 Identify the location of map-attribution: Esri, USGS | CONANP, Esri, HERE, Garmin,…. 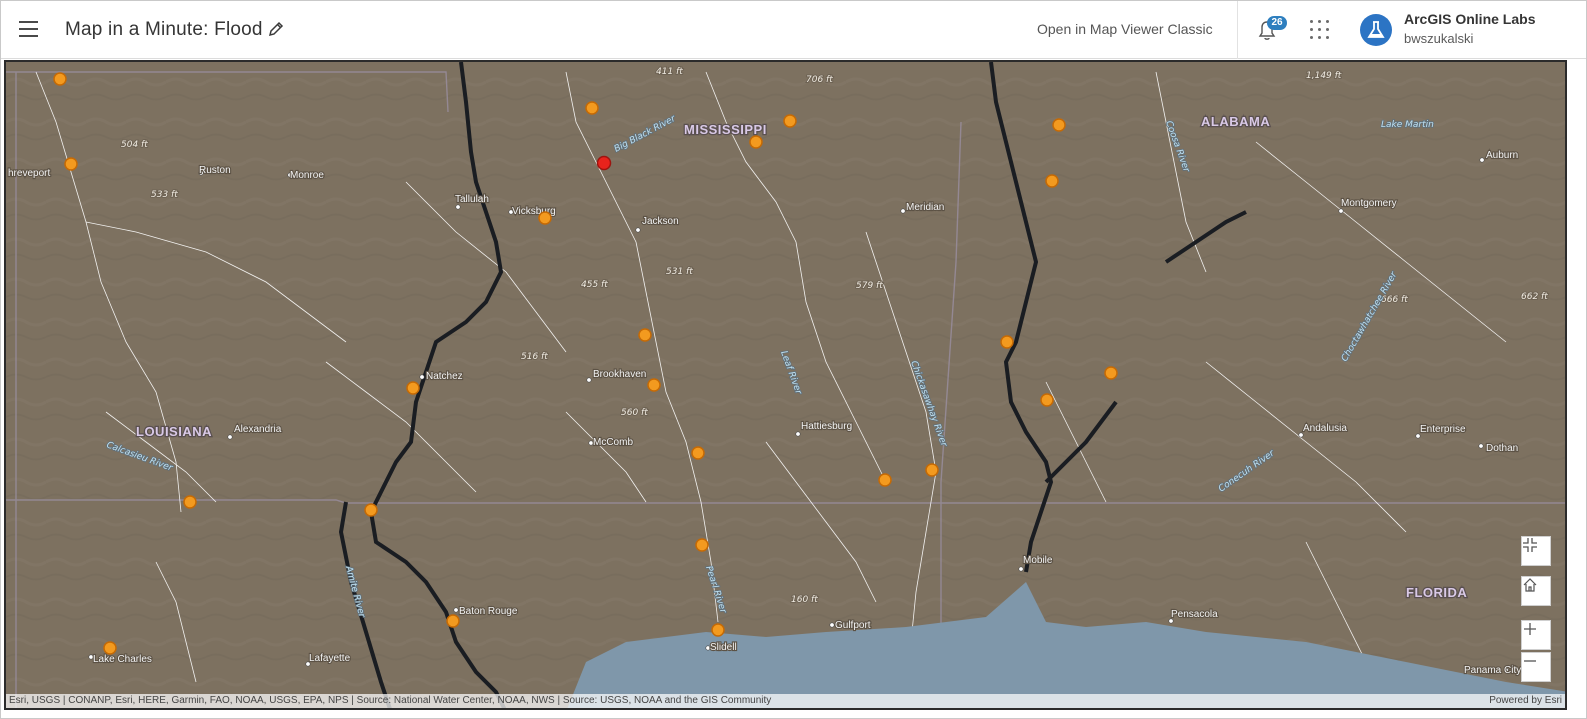
(785, 701).